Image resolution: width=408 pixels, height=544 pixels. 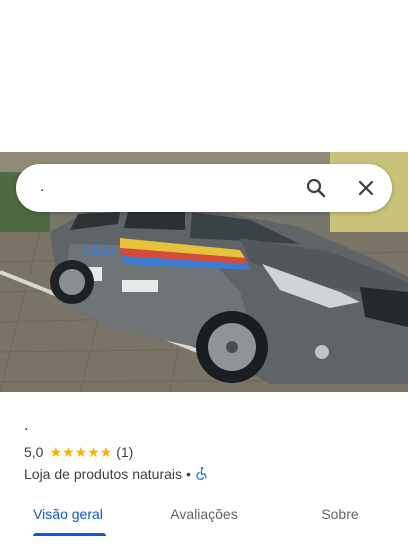 What do you see at coordinates (69, 534) in the screenshot?
I see `active-tab-indicator` at bounding box center [69, 534].